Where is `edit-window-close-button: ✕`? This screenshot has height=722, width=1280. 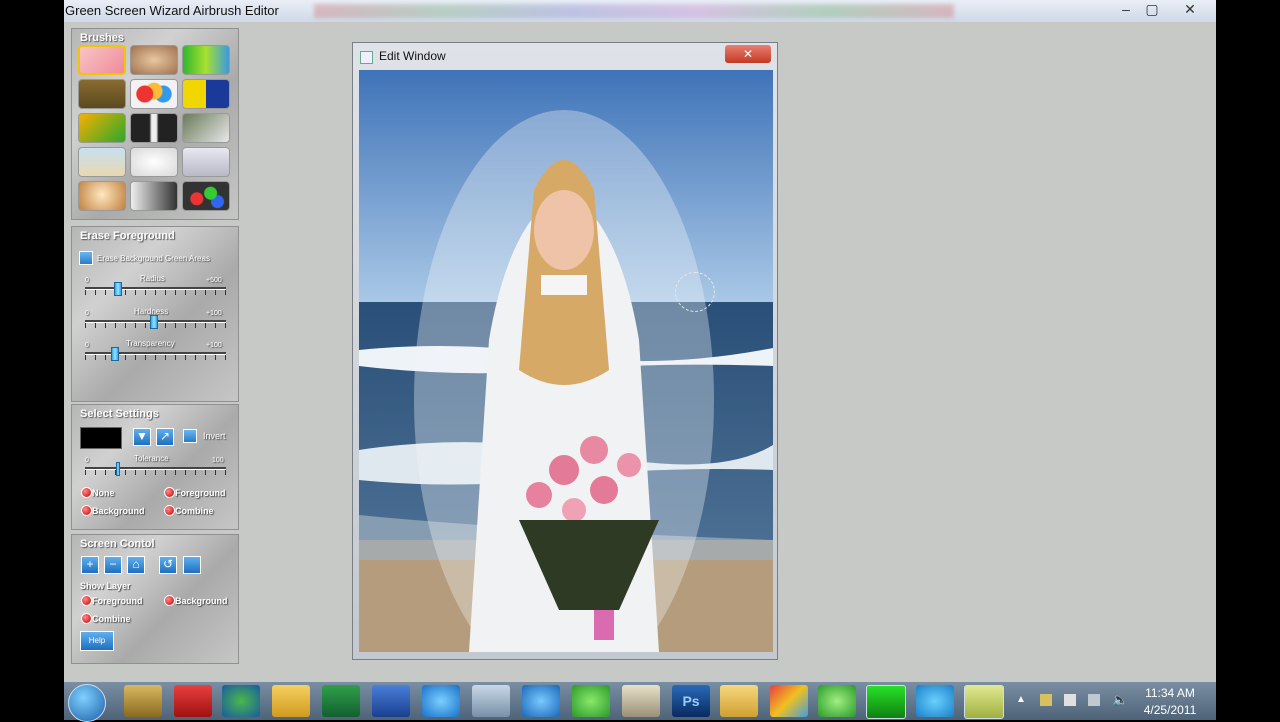
edit-window-close-button: ✕ is located at coordinates (748, 54).